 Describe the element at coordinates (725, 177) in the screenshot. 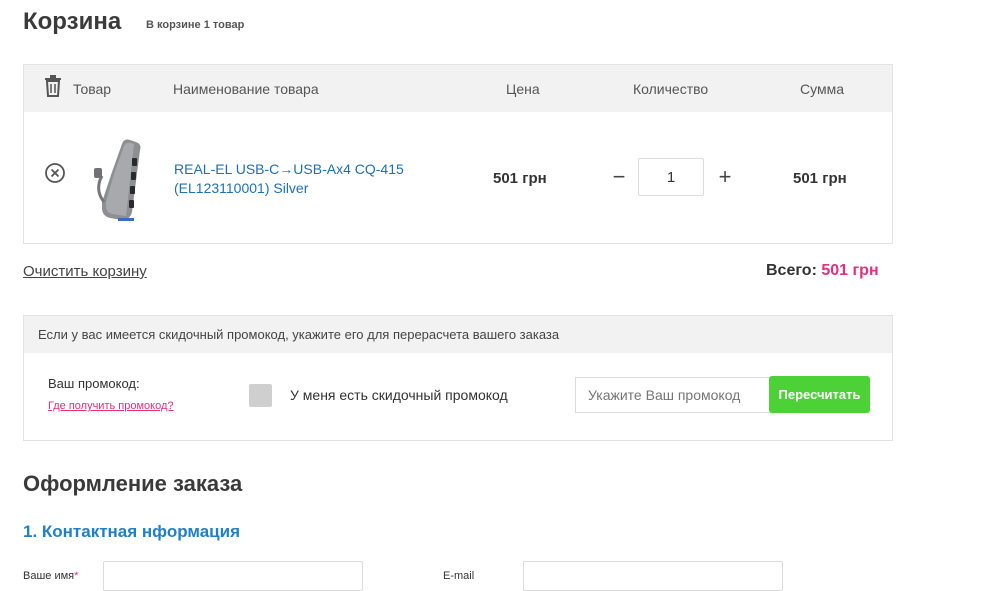

I see `plus-icon: +` at that location.